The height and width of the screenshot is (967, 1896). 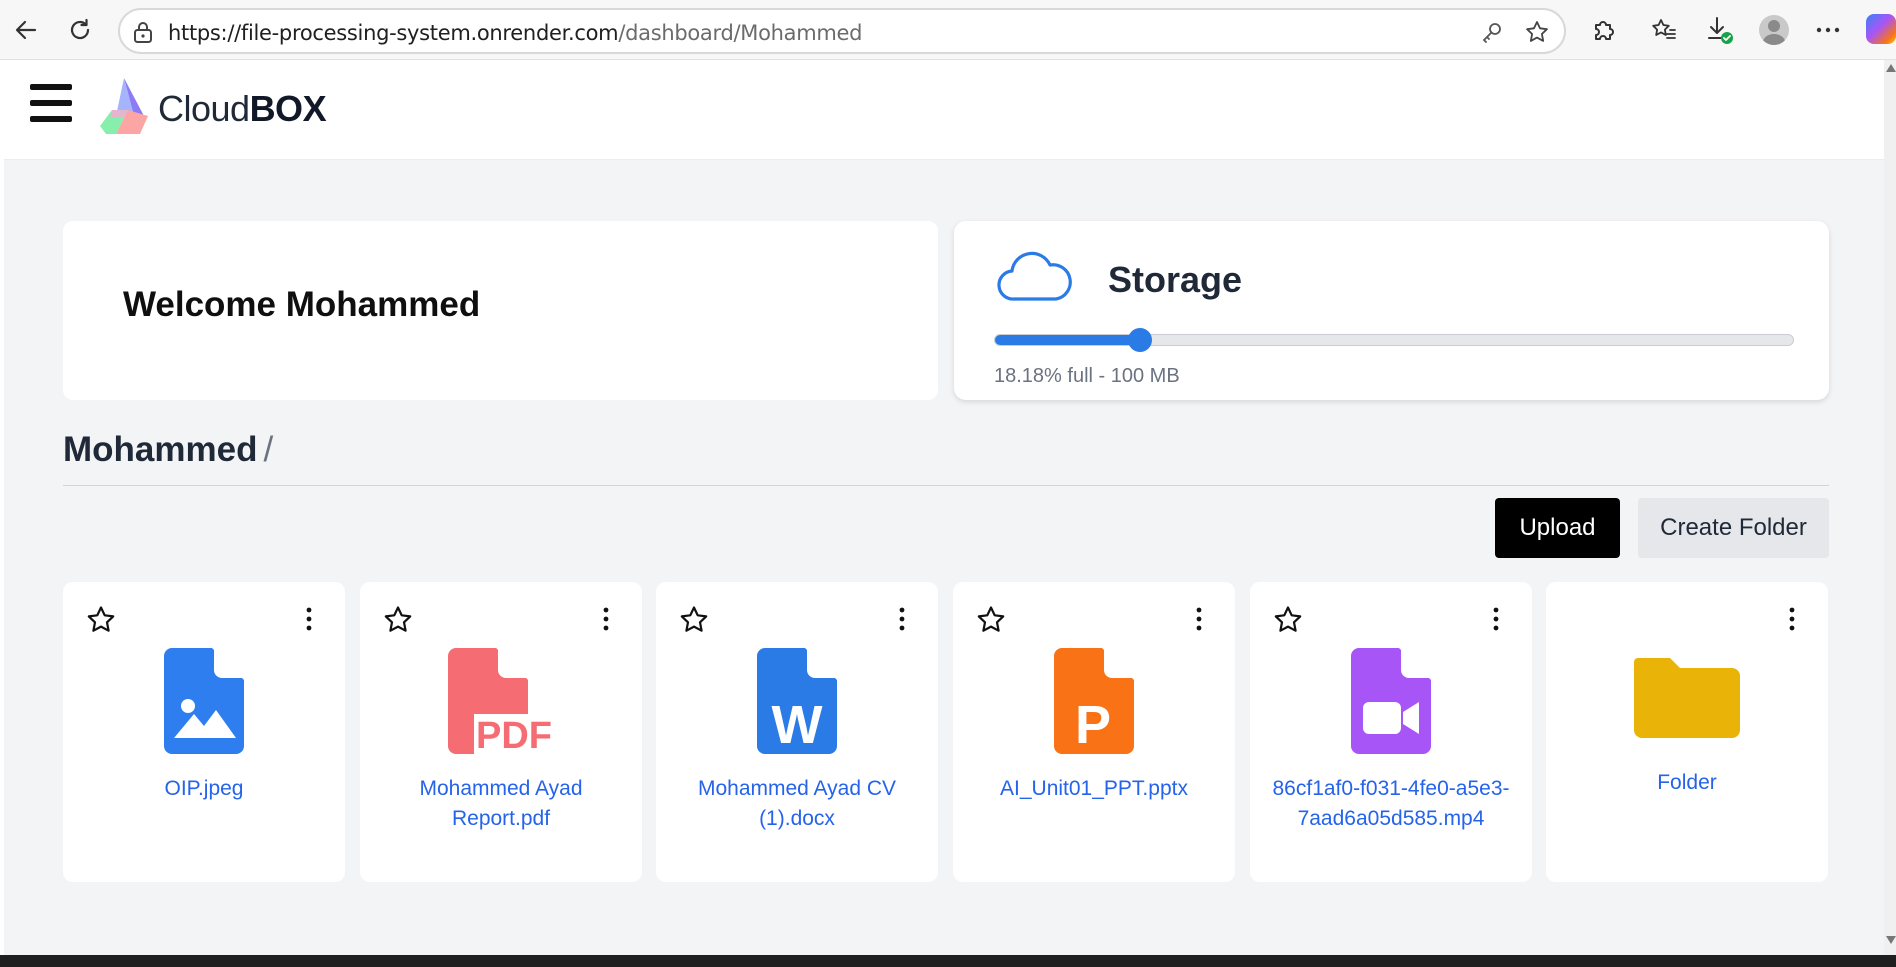 I want to click on file-name: Mohammed Ayad Report.pdf, so click(x=501, y=804).